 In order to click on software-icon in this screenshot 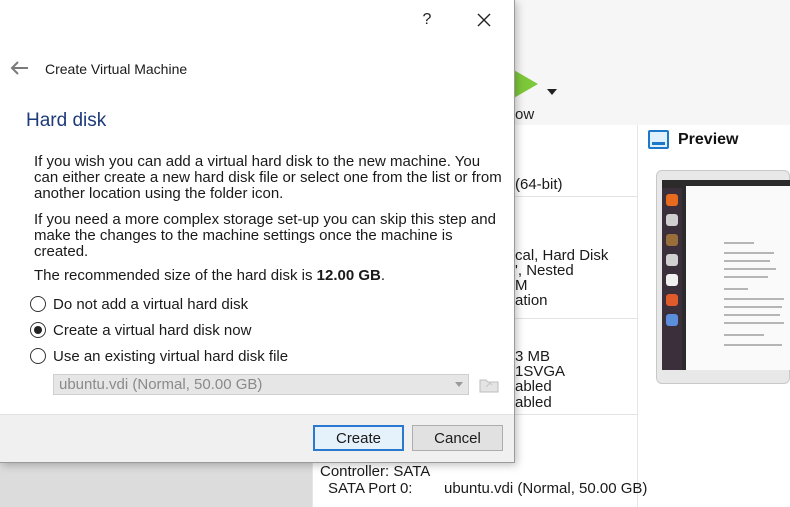, I will do `click(672, 300)`.